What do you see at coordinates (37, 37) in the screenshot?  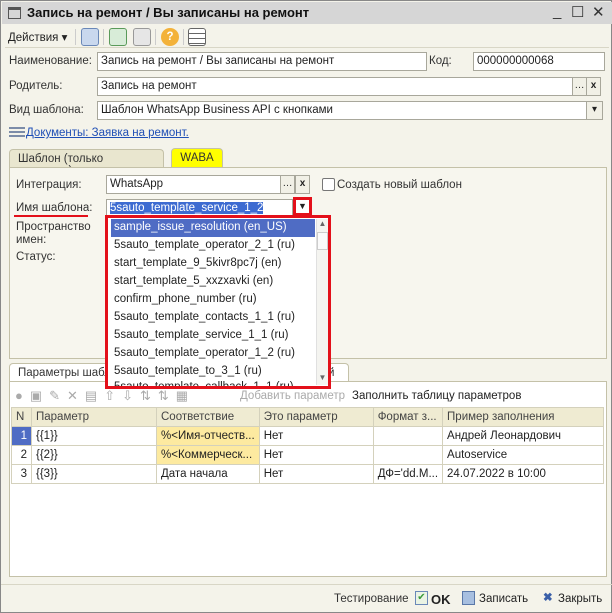 I see `actions-menu: Действия ▾` at bounding box center [37, 37].